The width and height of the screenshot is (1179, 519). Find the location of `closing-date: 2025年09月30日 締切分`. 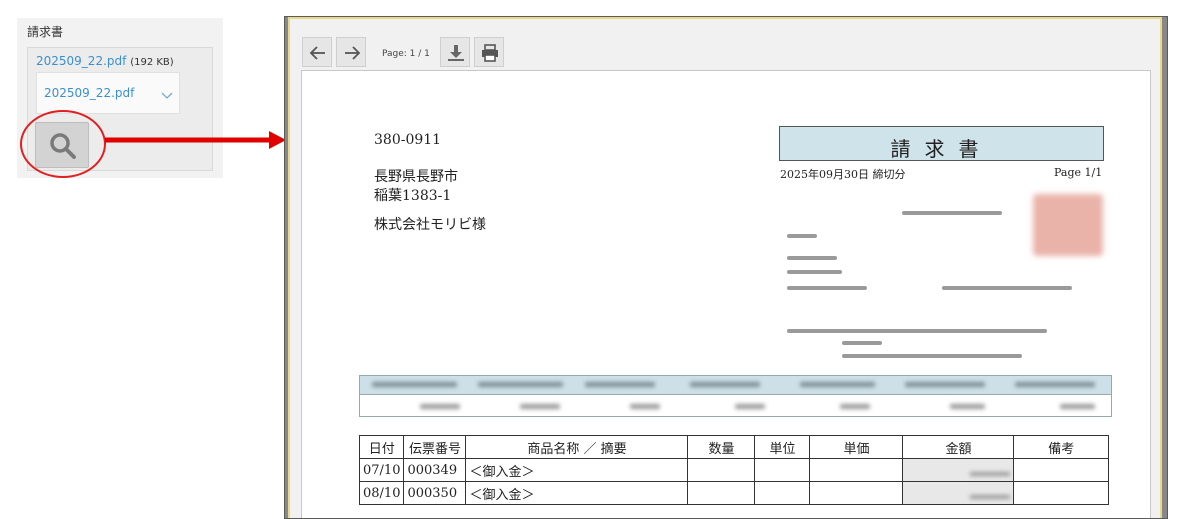

closing-date: 2025年09月30日 締切分 is located at coordinates (843, 174).